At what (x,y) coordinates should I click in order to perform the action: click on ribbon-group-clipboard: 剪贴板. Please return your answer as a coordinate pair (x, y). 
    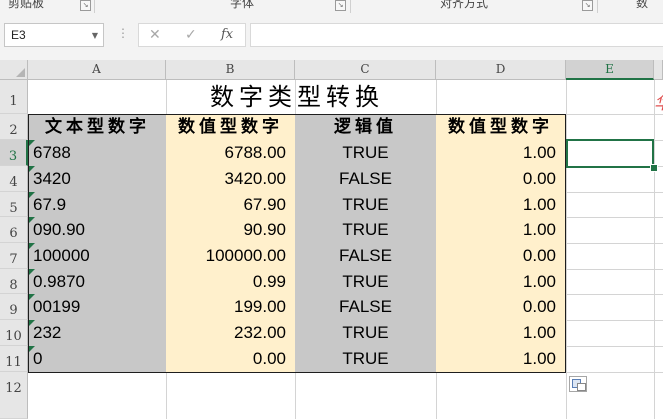
    Looking at the image, I should click on (26, 5).